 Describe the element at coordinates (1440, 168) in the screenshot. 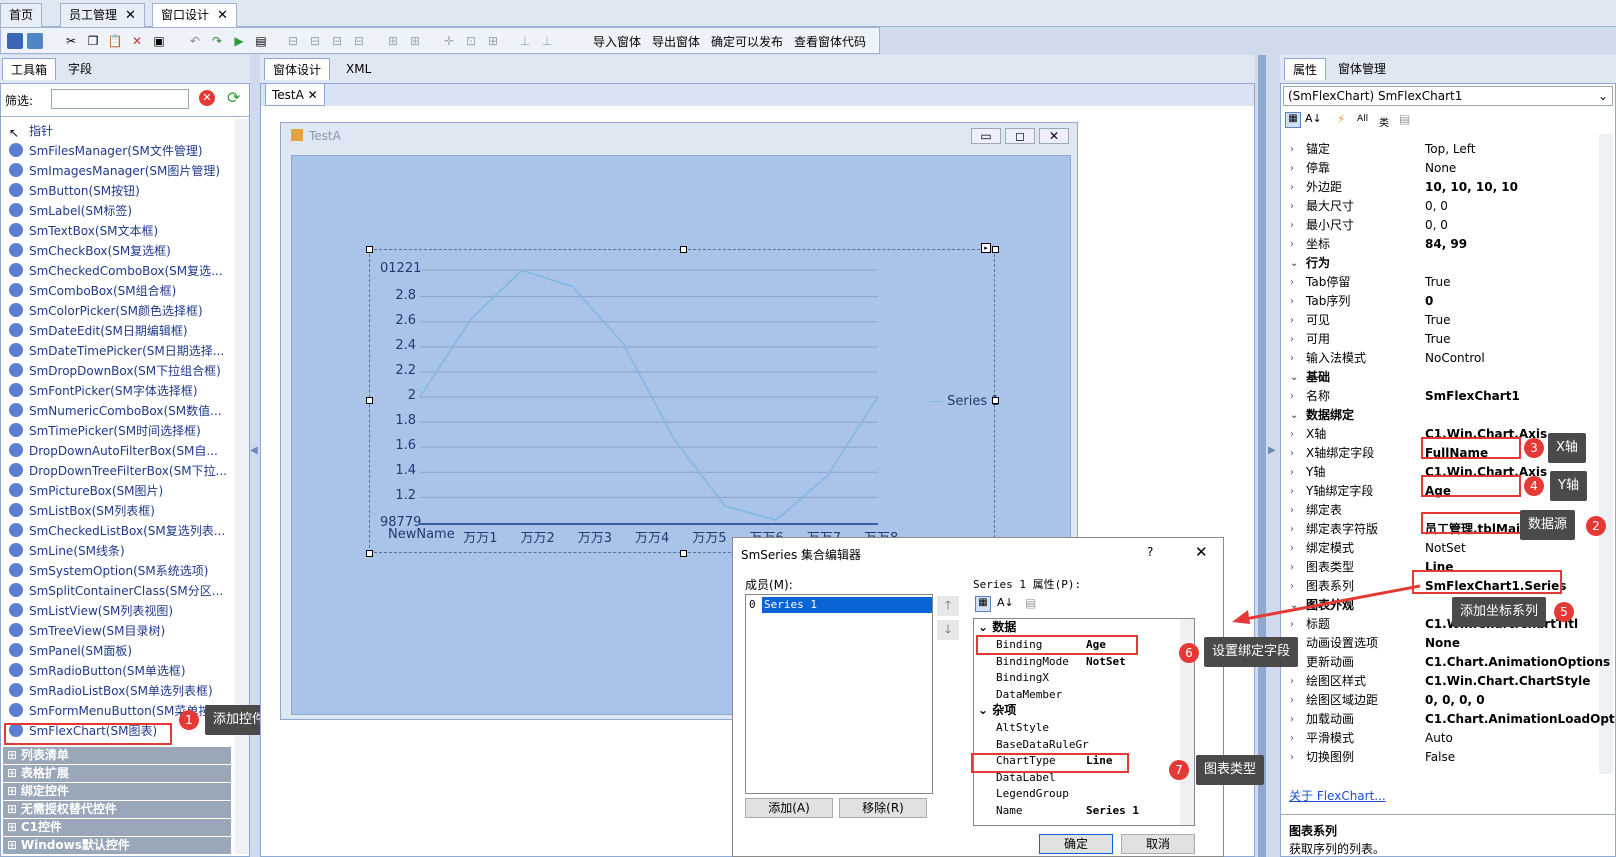

I see `property-value: None` at that location.